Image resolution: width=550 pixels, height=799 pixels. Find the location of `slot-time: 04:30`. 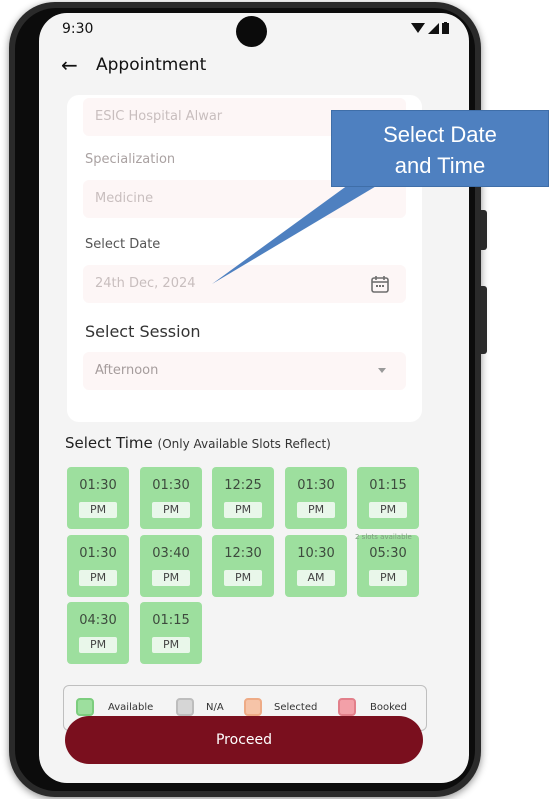

slot-time: 04:30 is located at coordinates (98, 620).